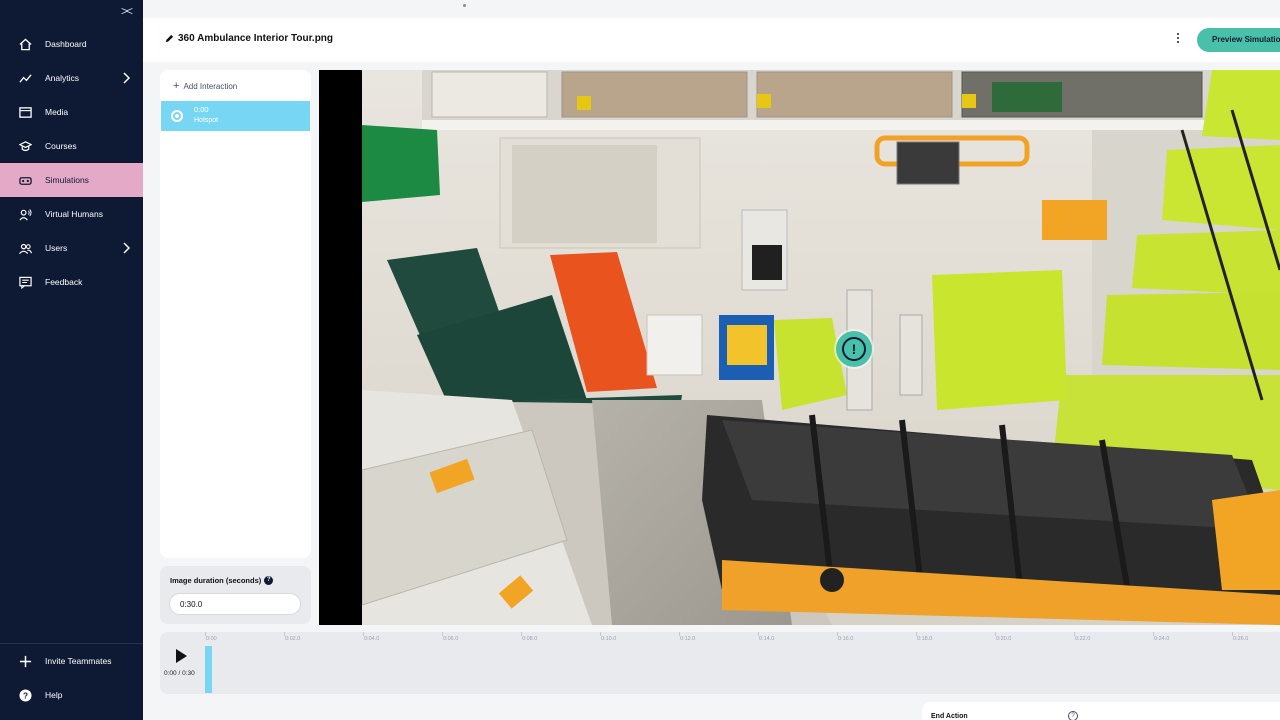  I want to click on vr-headset-icon, so click(25, 180).